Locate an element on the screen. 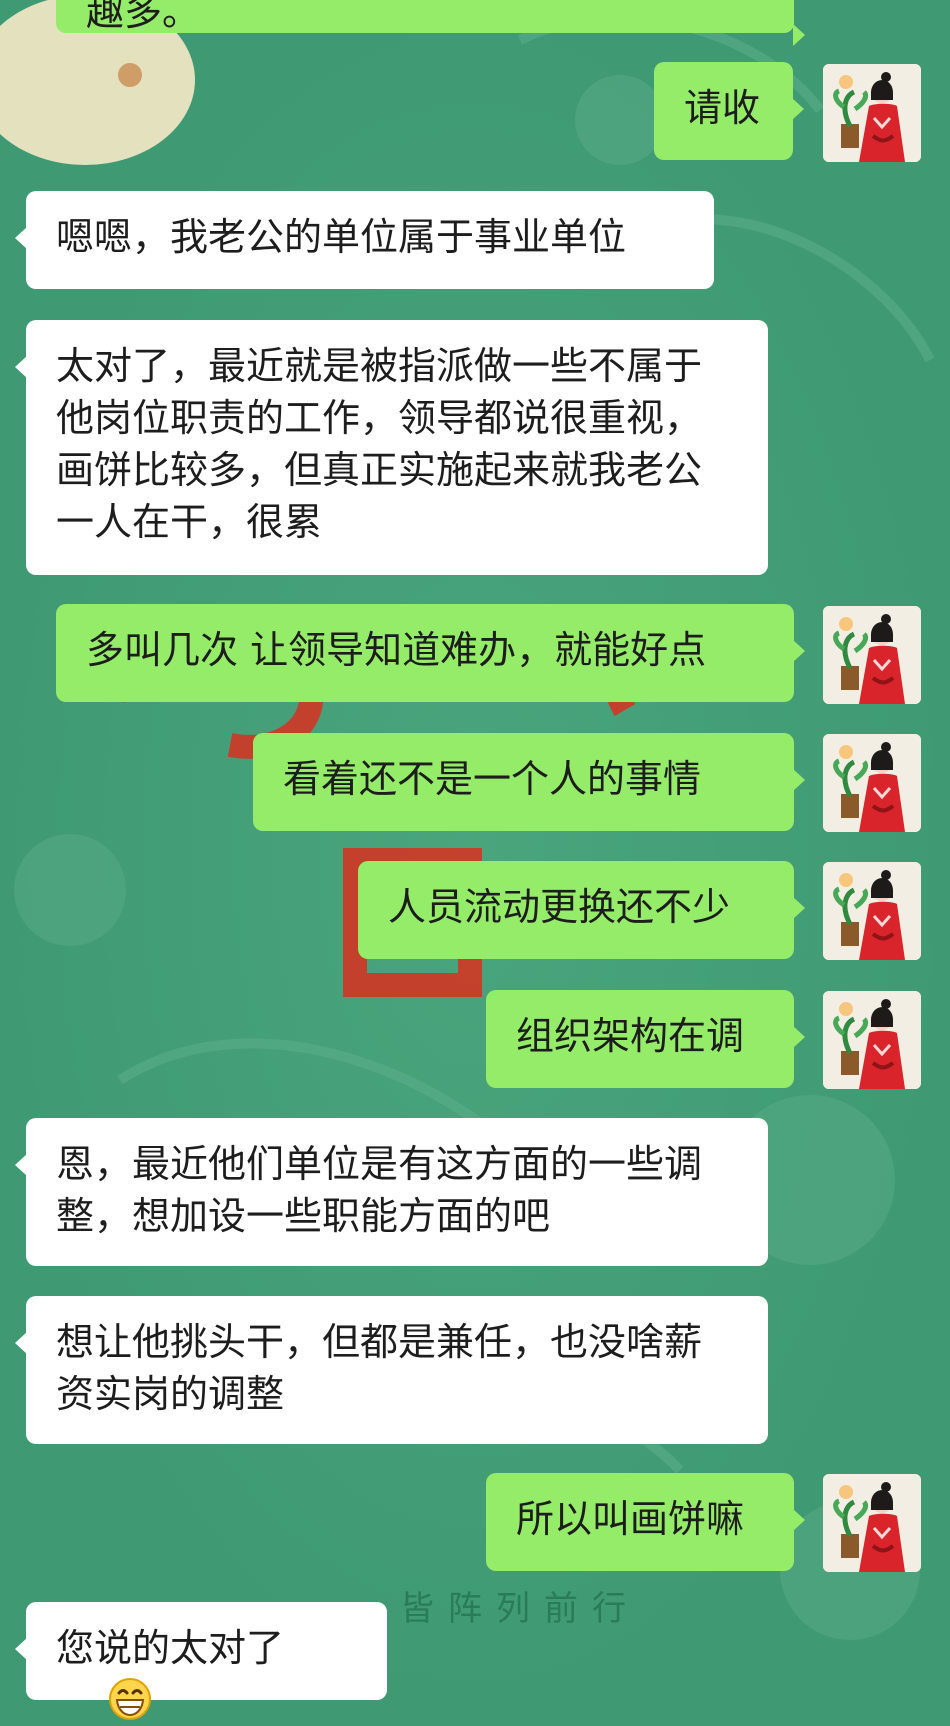 This screenshot has height=1726, width=950. message-text: 您说的太对了 is located at coordinates (170, 1648).